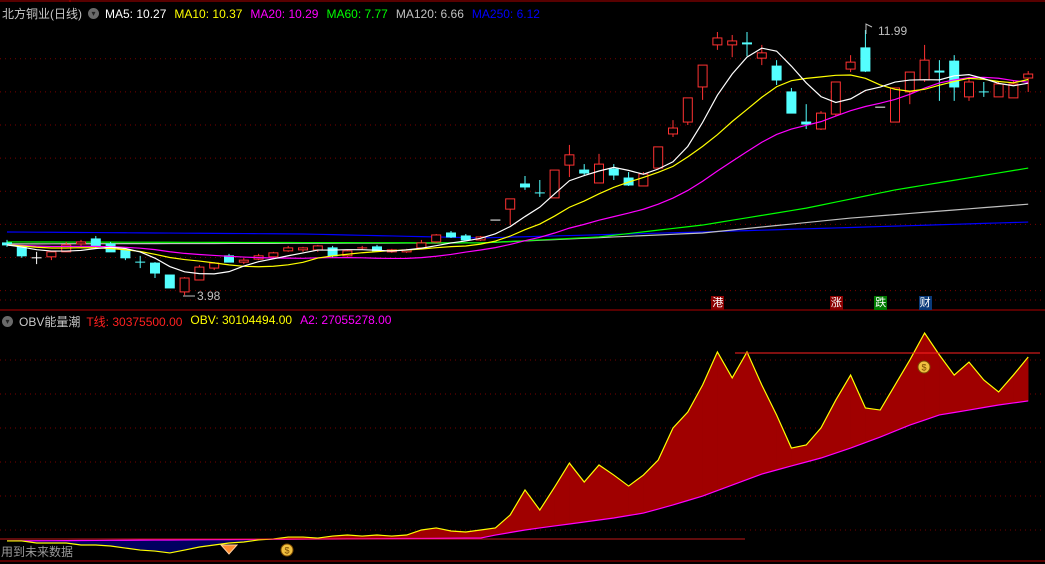 The width and height of the screenshot is (1045, 564). Describe the element at coordinates (49, 321) in the screenshot. I see `indicator-name: OBV能量潮` at that location.